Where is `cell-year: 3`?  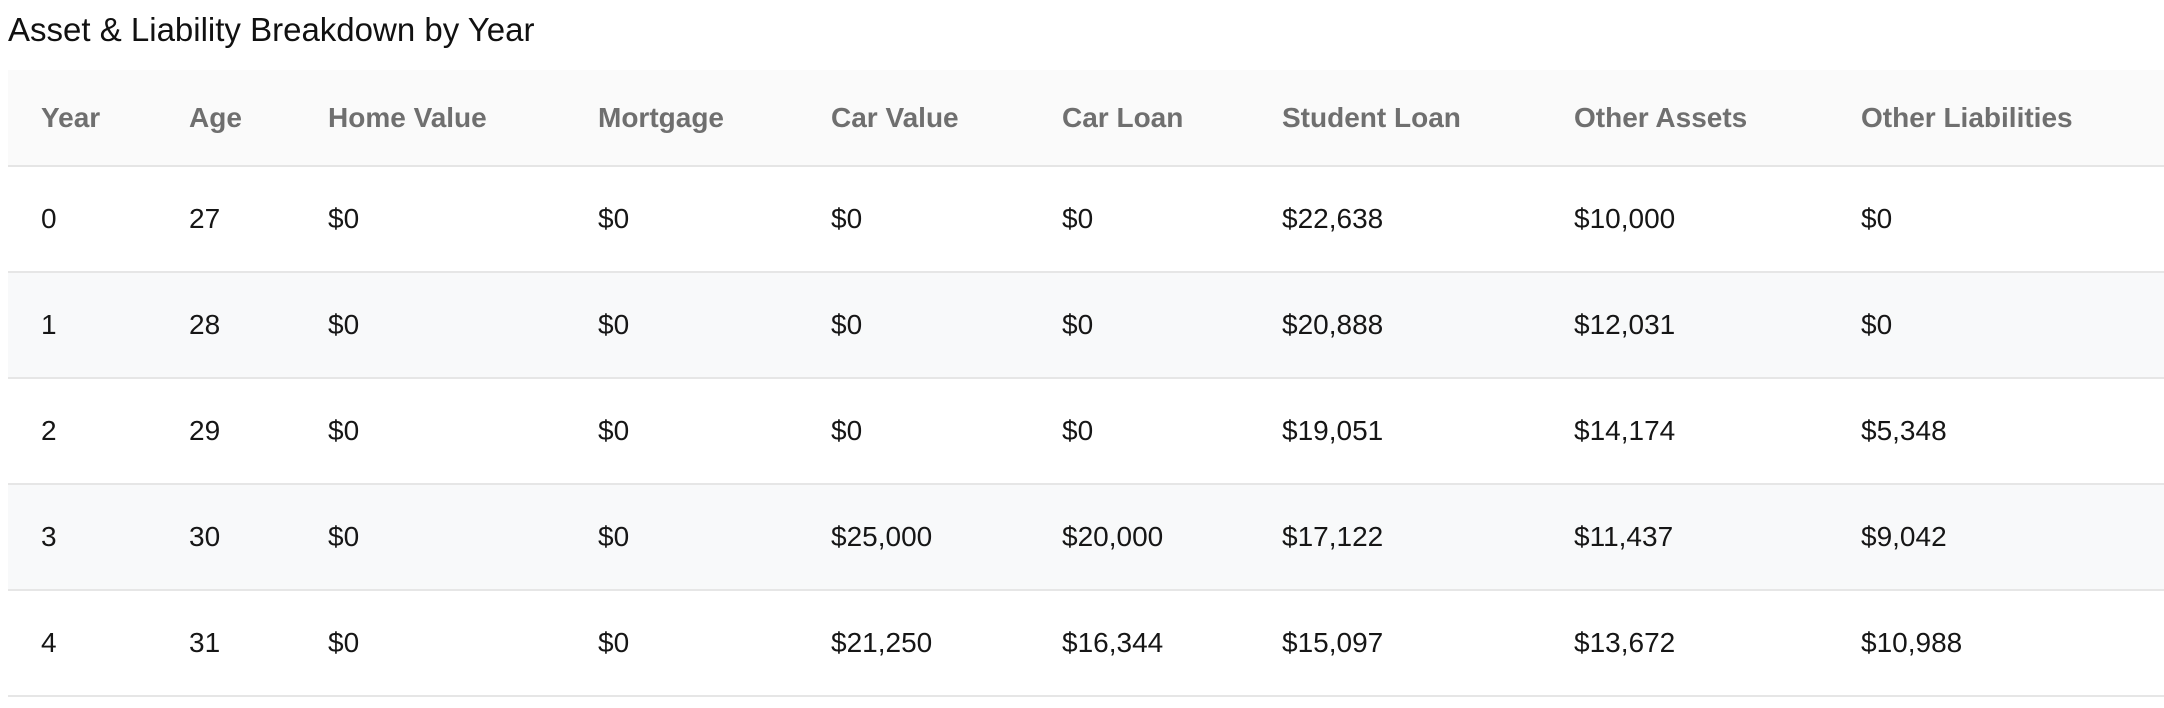 cell-year: 3 is located at coordinates (82, 537).